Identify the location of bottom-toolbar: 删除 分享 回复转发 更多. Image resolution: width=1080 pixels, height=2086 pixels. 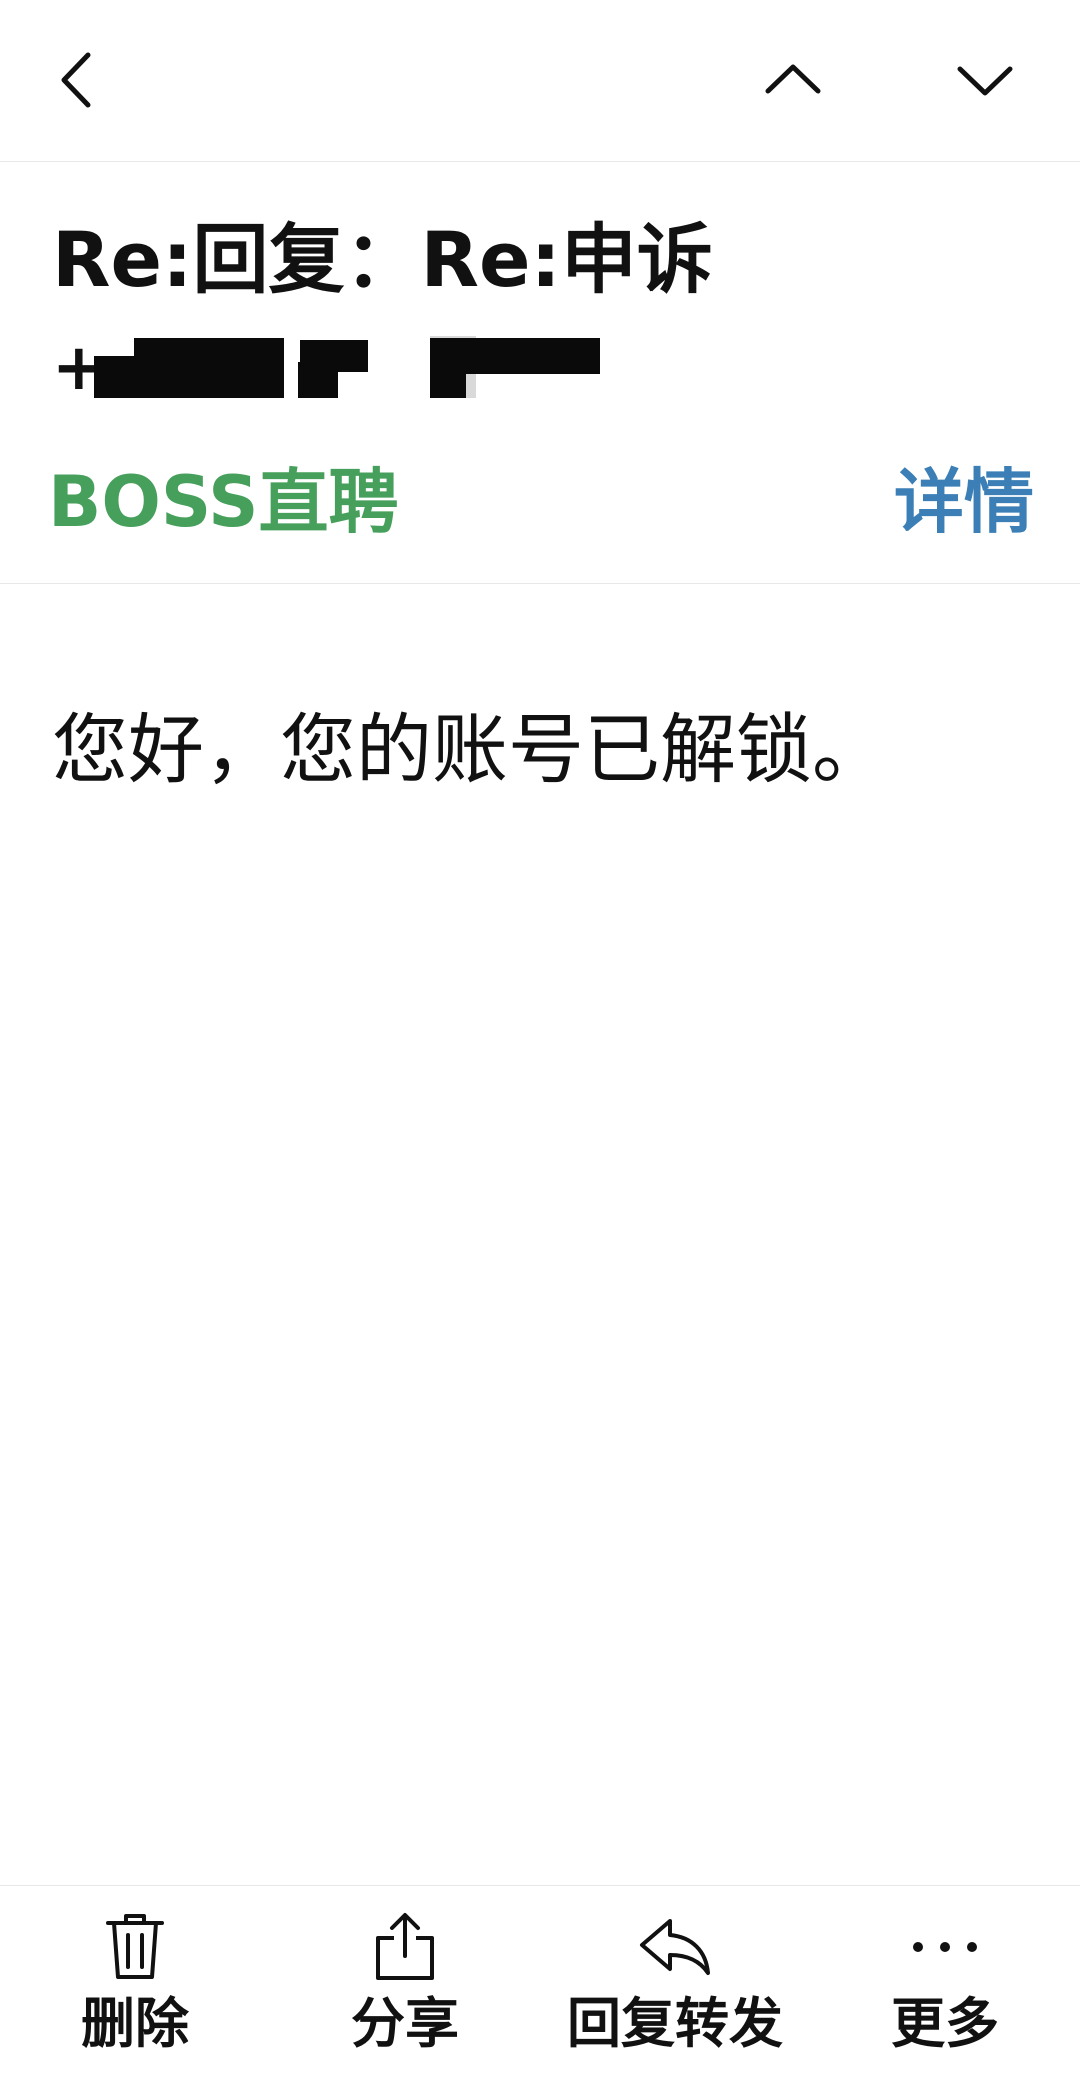
(540, 1985).